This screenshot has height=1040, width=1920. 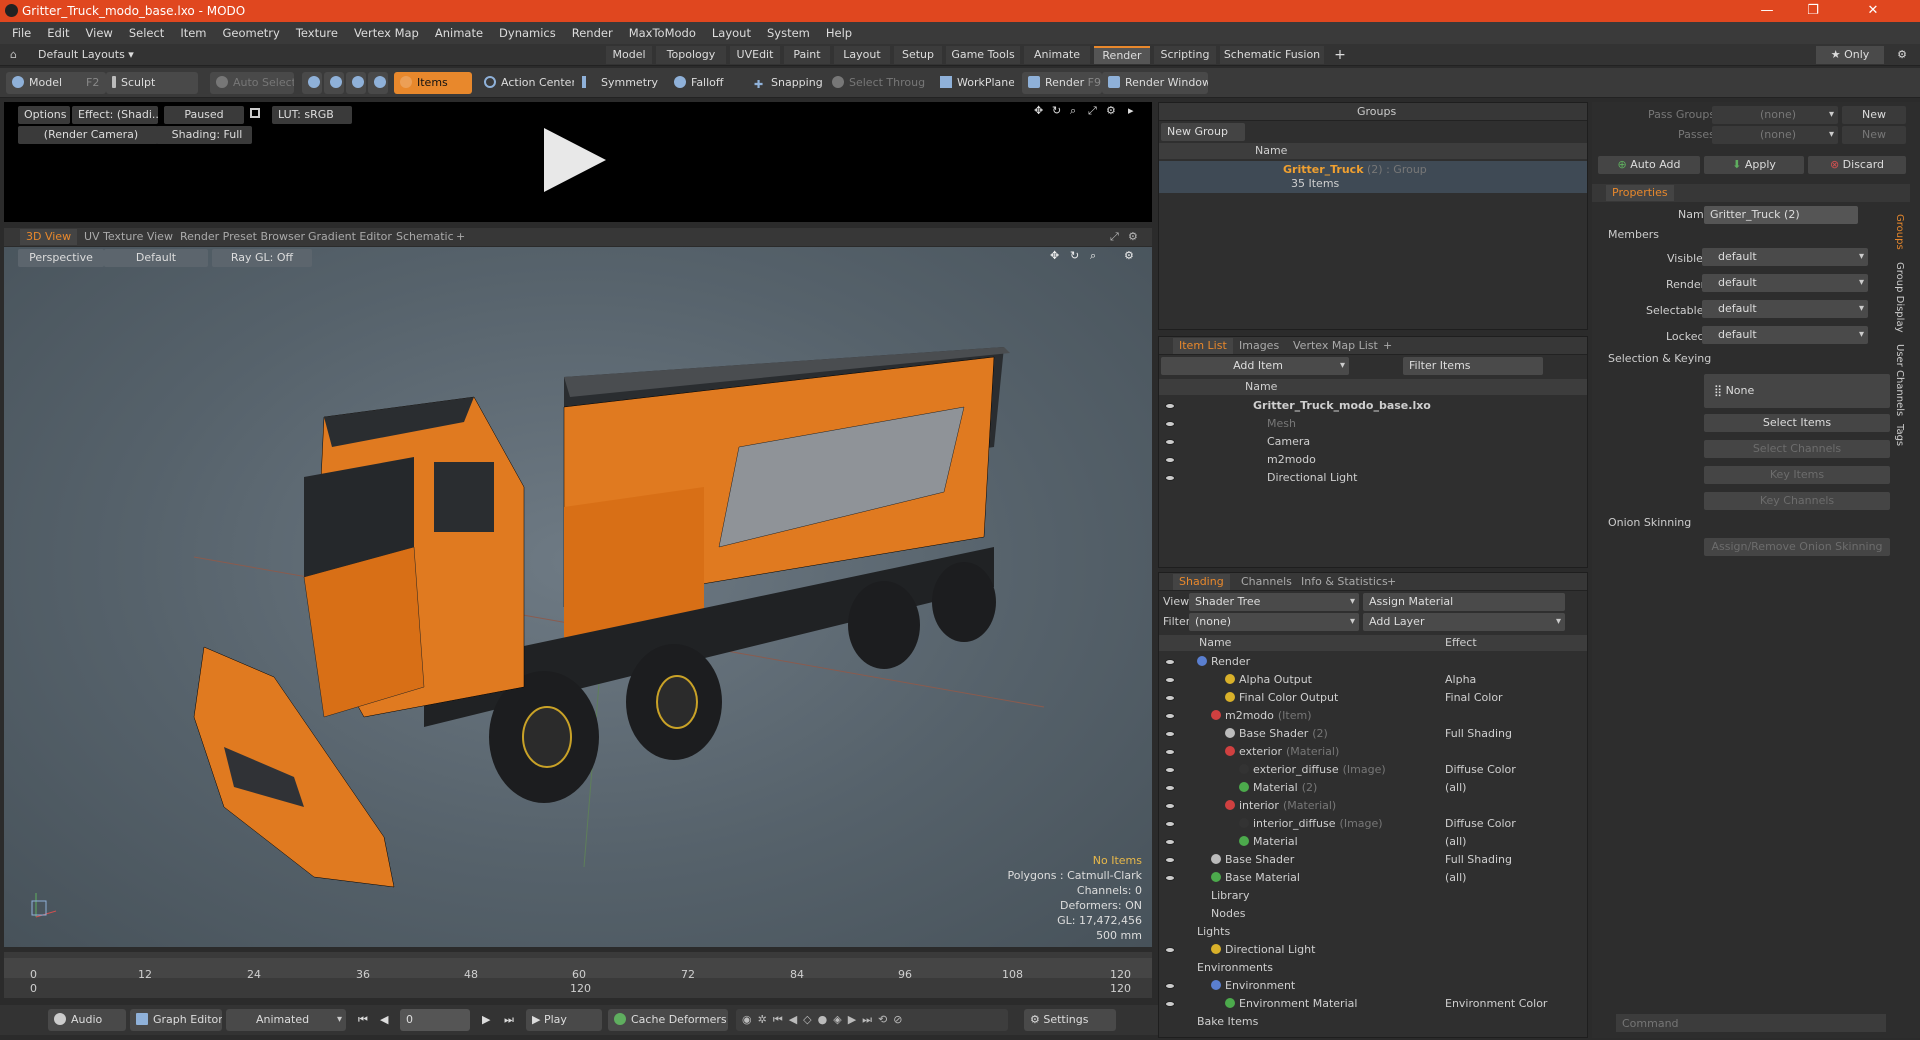 I want to click on zoom-icon: ⌕, so click(x=1073, y=111).